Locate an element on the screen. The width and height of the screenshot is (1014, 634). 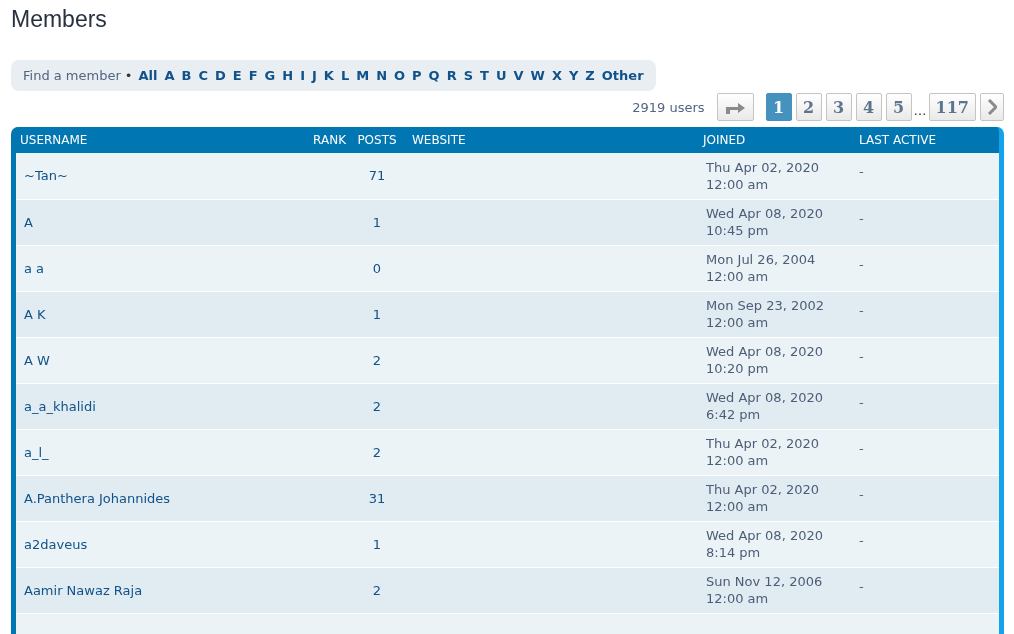
letter-link: M is located at coordinates (363, 75).